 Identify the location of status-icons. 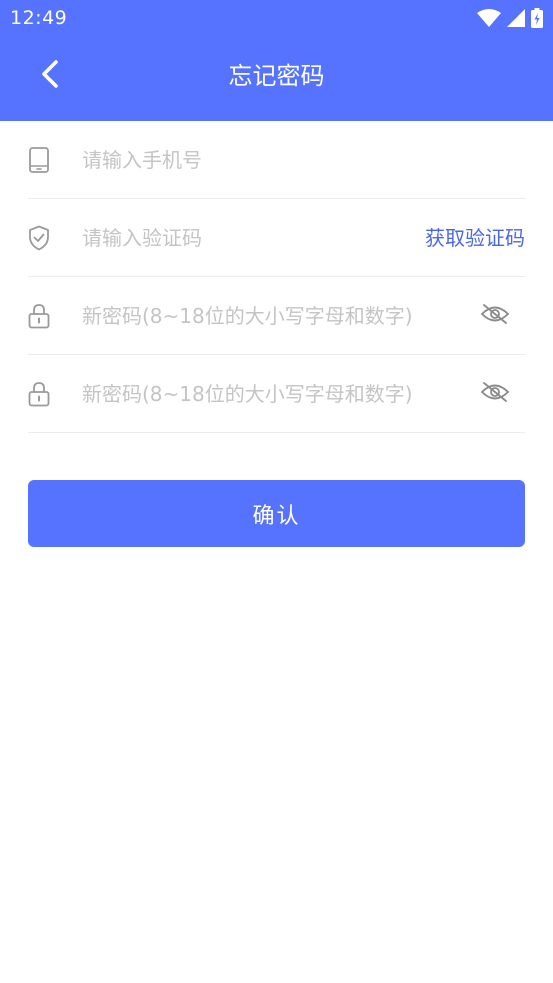
(510, 18).